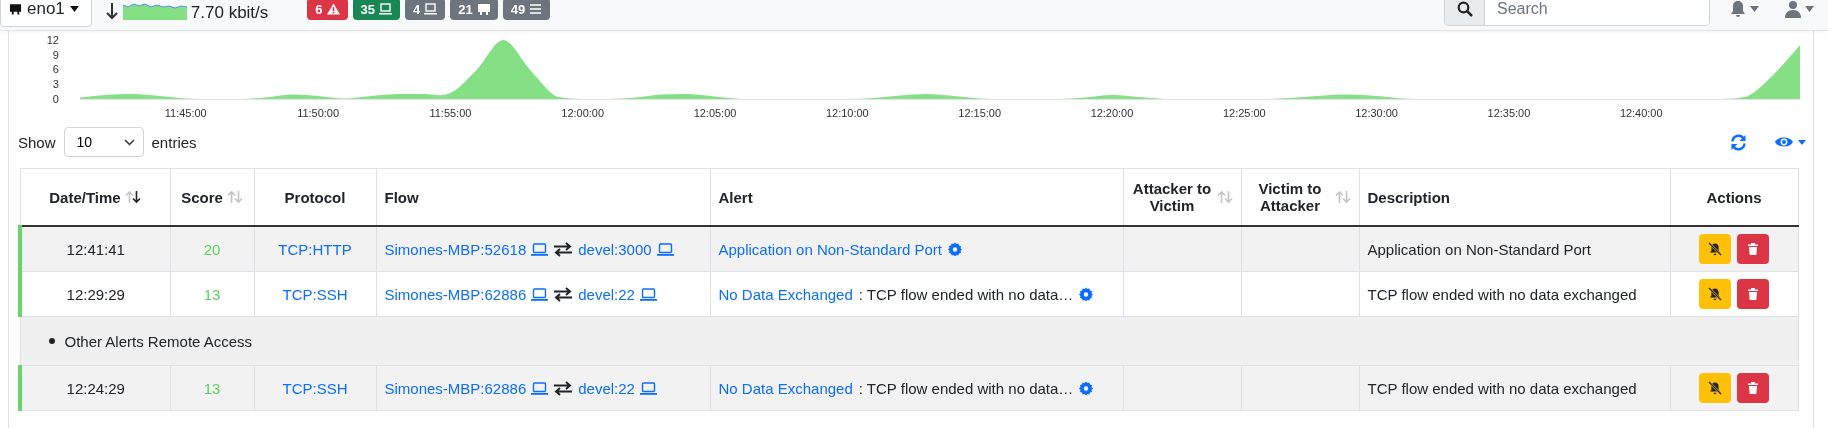  What do you see at coordinates (1244, 112) in the screenshot?
I see `x-tick-label: 12:25:00` at bounding box center [1244, 112].